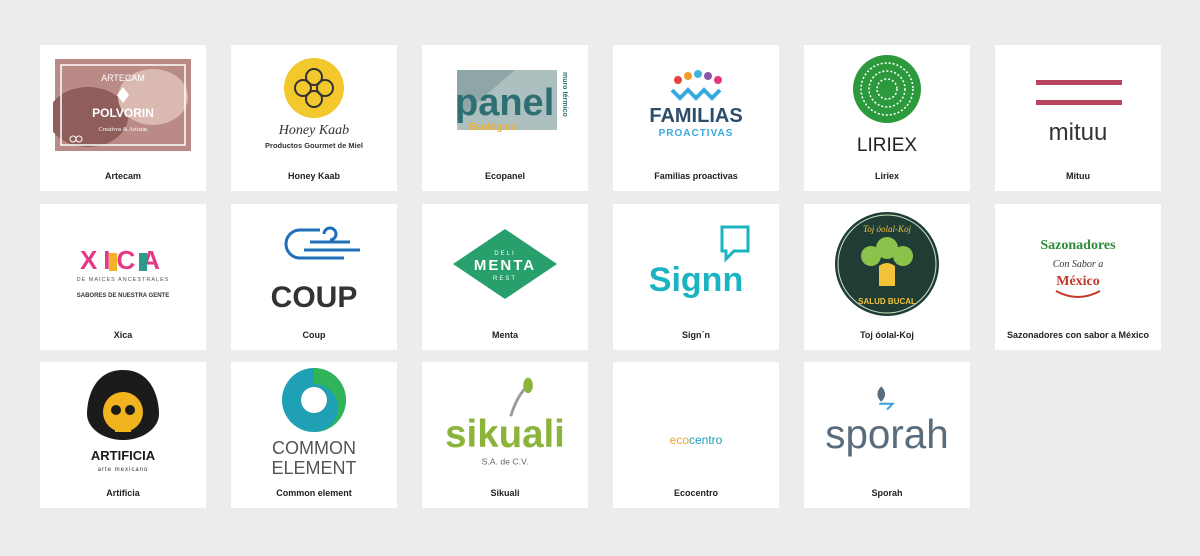 This screenshot has height=556, width=1200. What do you see at coordinates (696, 422) in the screenshot?
I see `logo-ecocentro: ecocentro` at bounding box center [696, 422].